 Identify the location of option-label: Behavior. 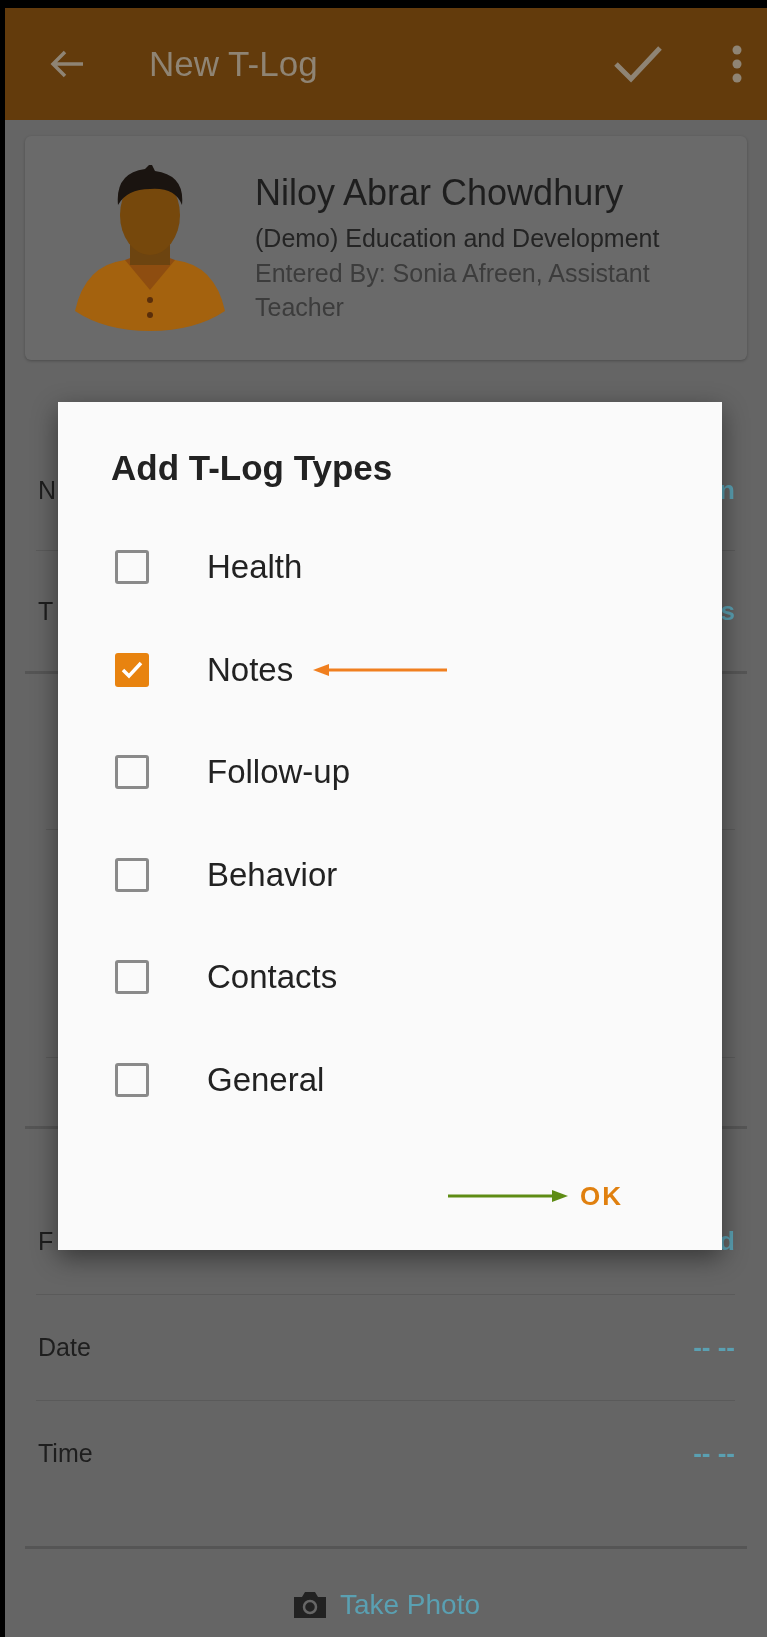
(272, 874).